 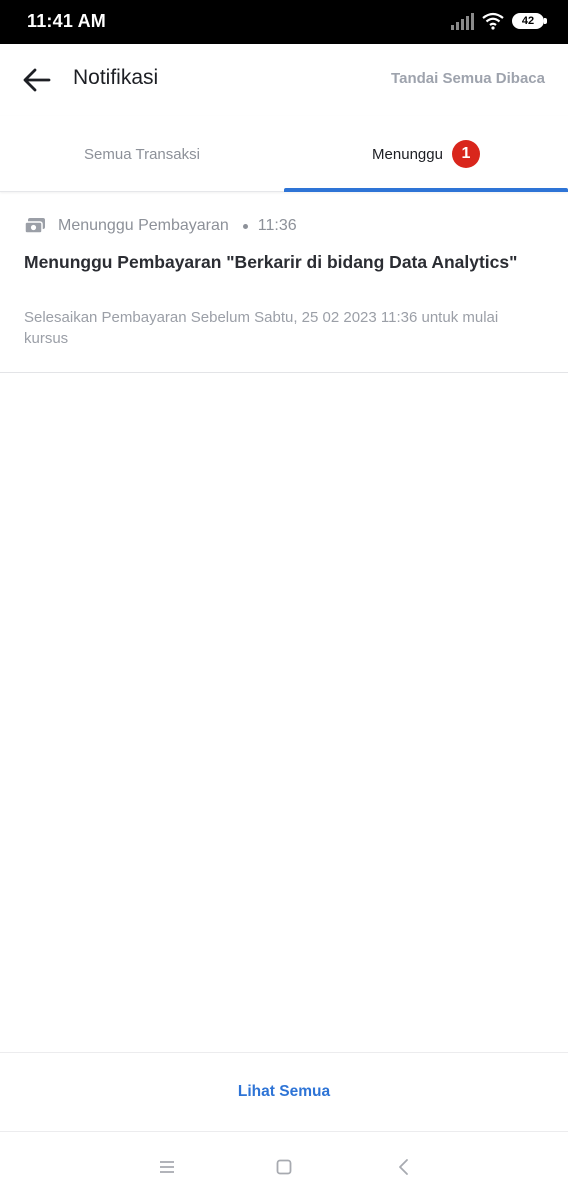 What do you see at coordinates (404, 1167) in the screenshot?
I see `back-icon` at bounding box center [404, 1167].